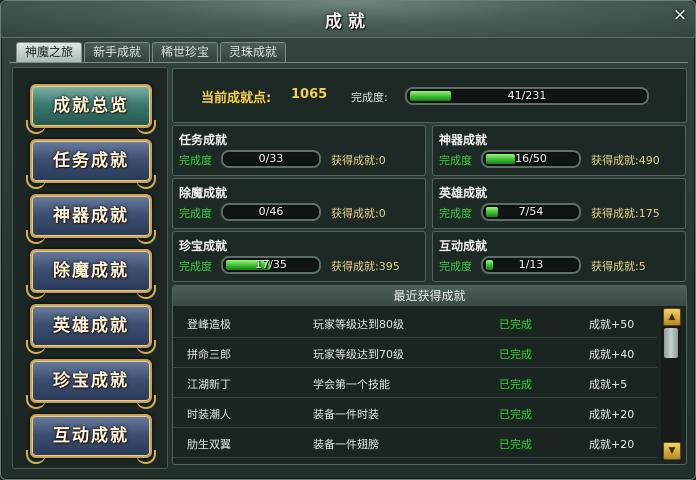 This screenshot has width=696, height=480. I want to click on row-reward: 成就+50, so click(612, 324).